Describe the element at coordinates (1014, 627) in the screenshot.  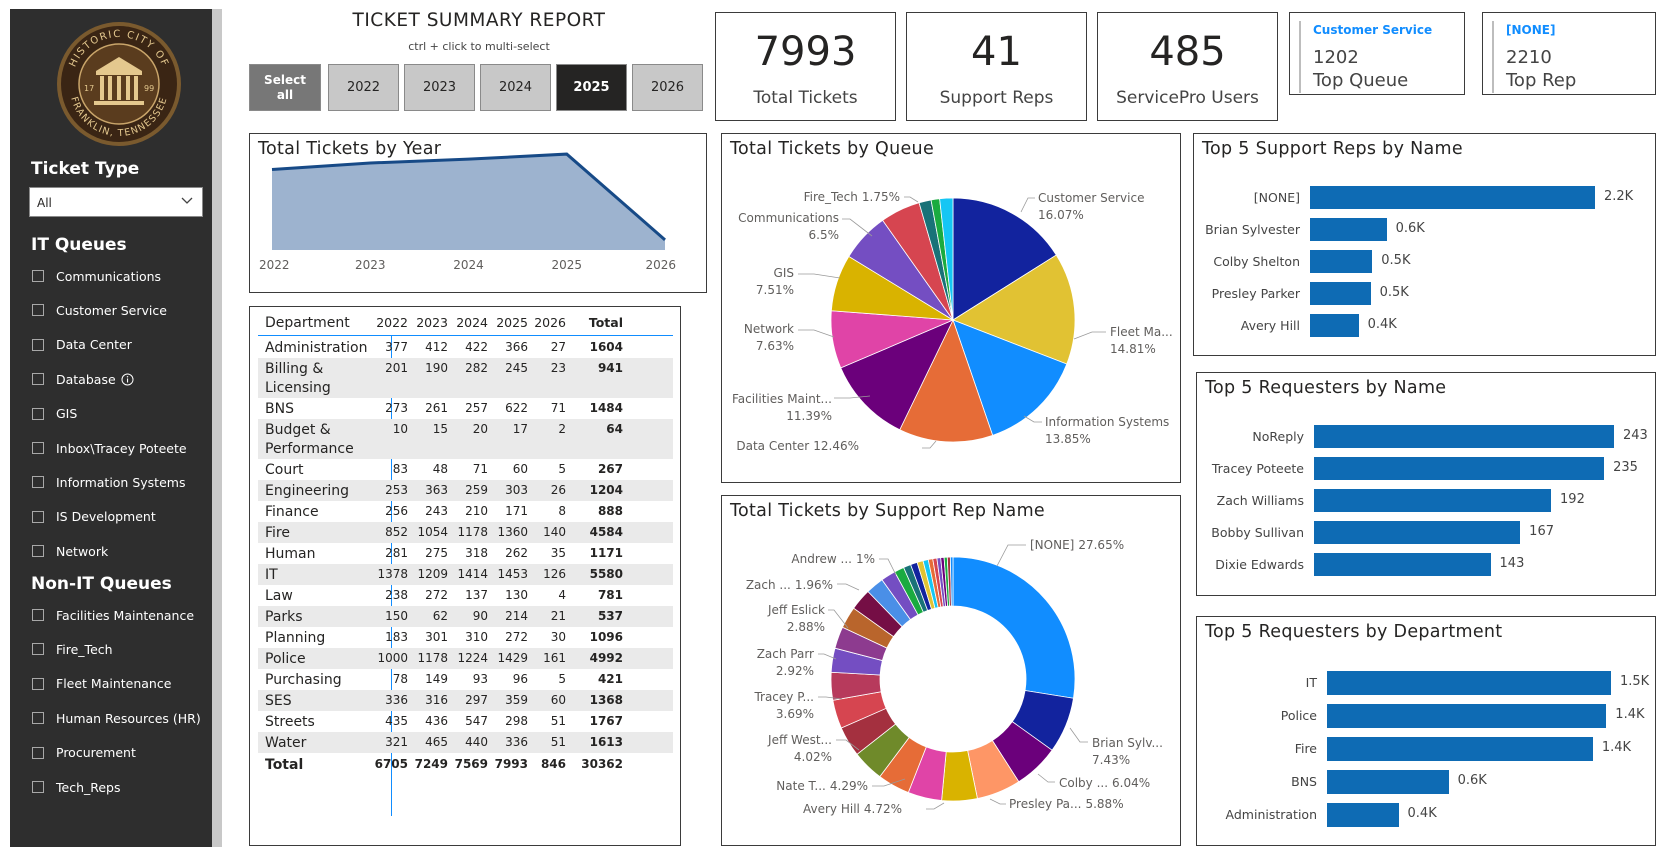
I see `pie-slice` at that location.